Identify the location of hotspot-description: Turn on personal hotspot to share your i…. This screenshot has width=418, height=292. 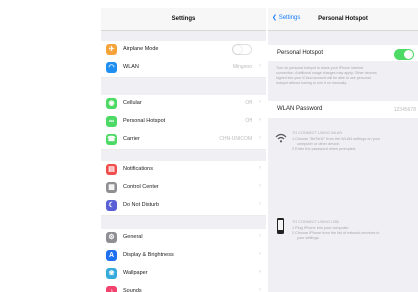
(346, 76).